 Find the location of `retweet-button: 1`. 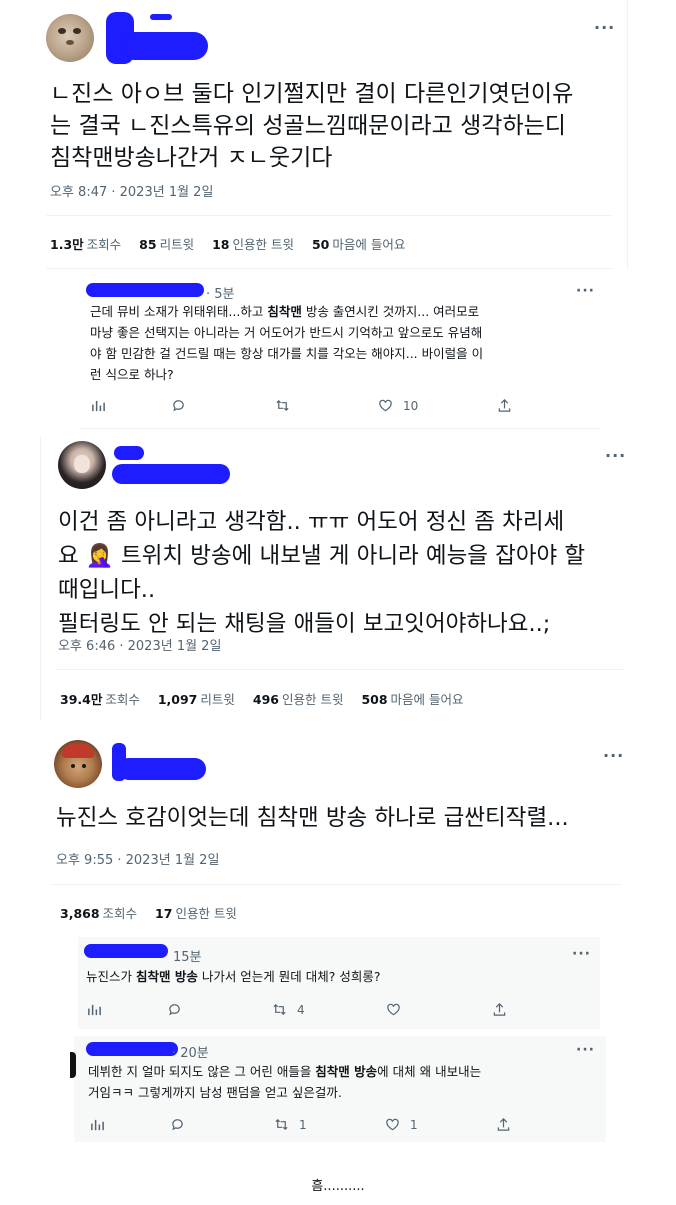

retweet-button: 1 is located at coordinates (290, 1124).